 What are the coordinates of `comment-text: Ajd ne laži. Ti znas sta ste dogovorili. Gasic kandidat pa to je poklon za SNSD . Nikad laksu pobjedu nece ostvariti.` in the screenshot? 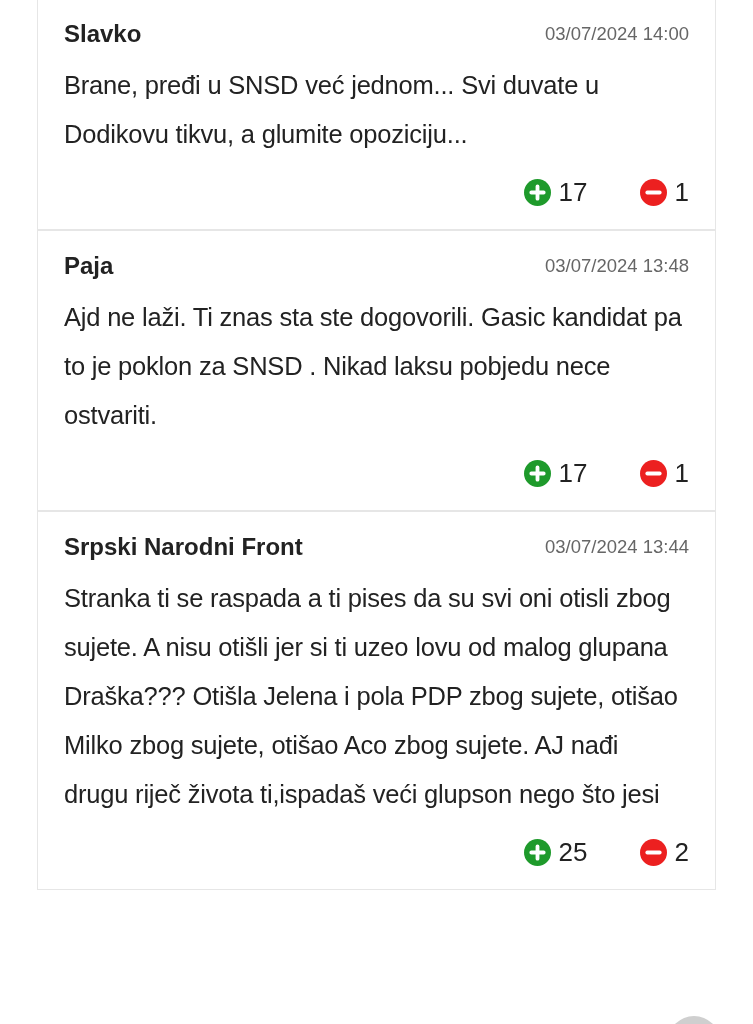 It's located at (373, 366).